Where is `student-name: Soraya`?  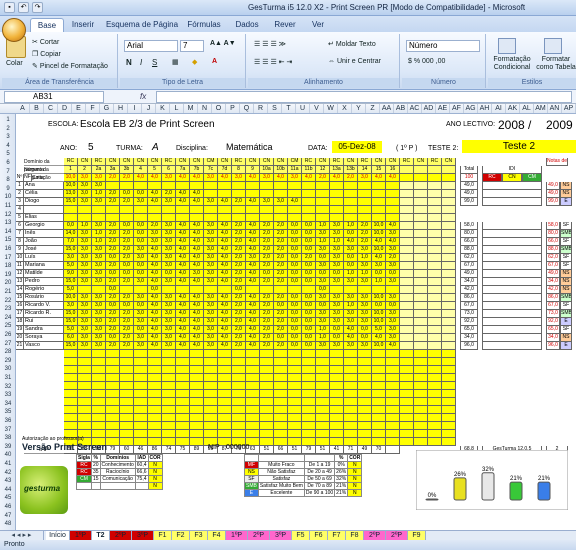
student-name: Soraya is located at coordinates (44, 338).